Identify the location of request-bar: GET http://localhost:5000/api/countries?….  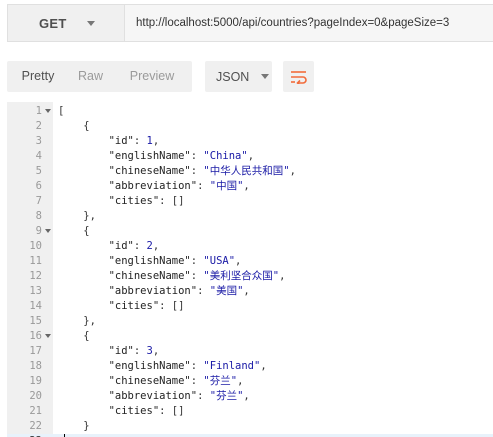
(250, 23).